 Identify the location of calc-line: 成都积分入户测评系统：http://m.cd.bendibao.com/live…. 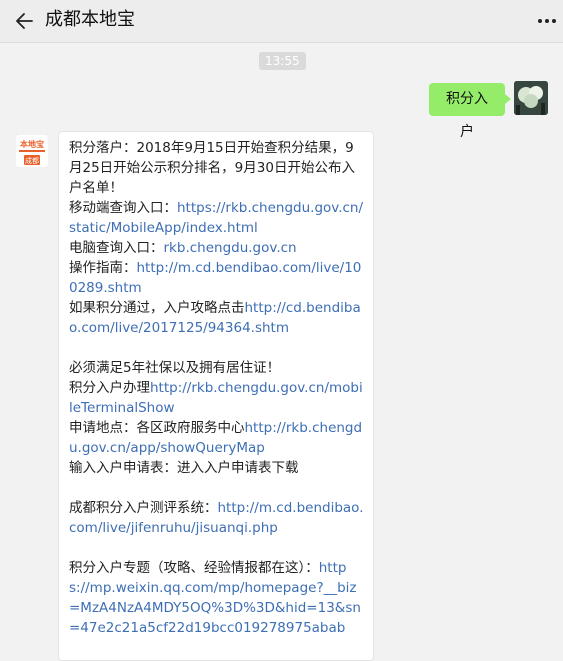
(217, 518).